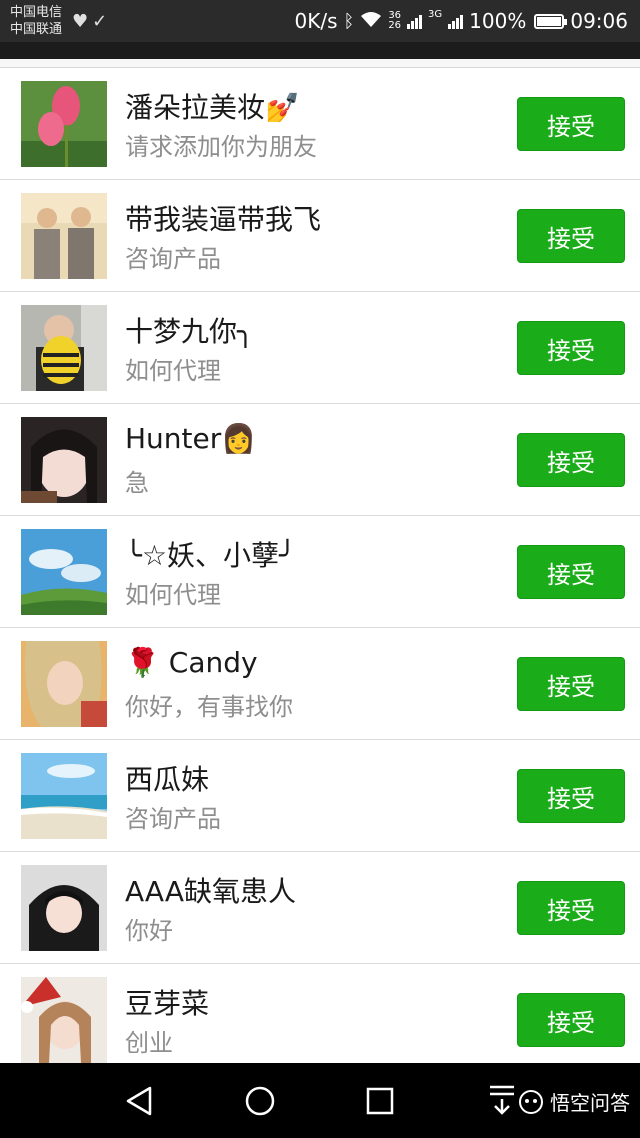  What do you see at coordinates (395, 25) in the screenshot?
I see `network-type-2: 26` at bounding box center [395, 25].